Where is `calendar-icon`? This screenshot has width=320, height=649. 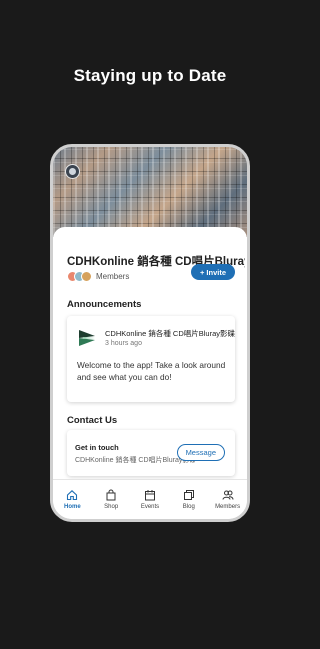
calendar-icon is located at coordinates (149, 495).